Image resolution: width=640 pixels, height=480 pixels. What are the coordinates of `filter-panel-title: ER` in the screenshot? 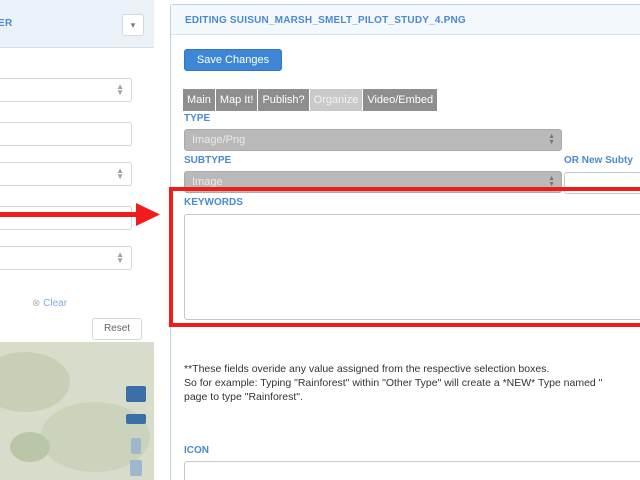 It's located at (6, 23).